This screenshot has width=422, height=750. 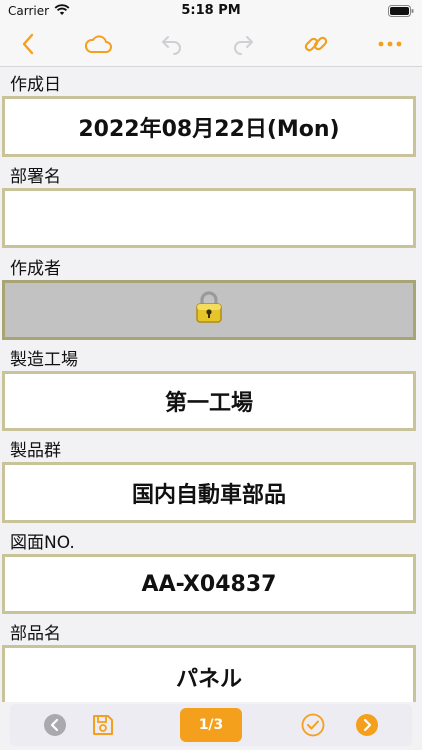 What do you see at coordinates (209, 584) in the screenshot?
I see `field-drawing-no: AA-X04837` at bounding box center [209, 584].